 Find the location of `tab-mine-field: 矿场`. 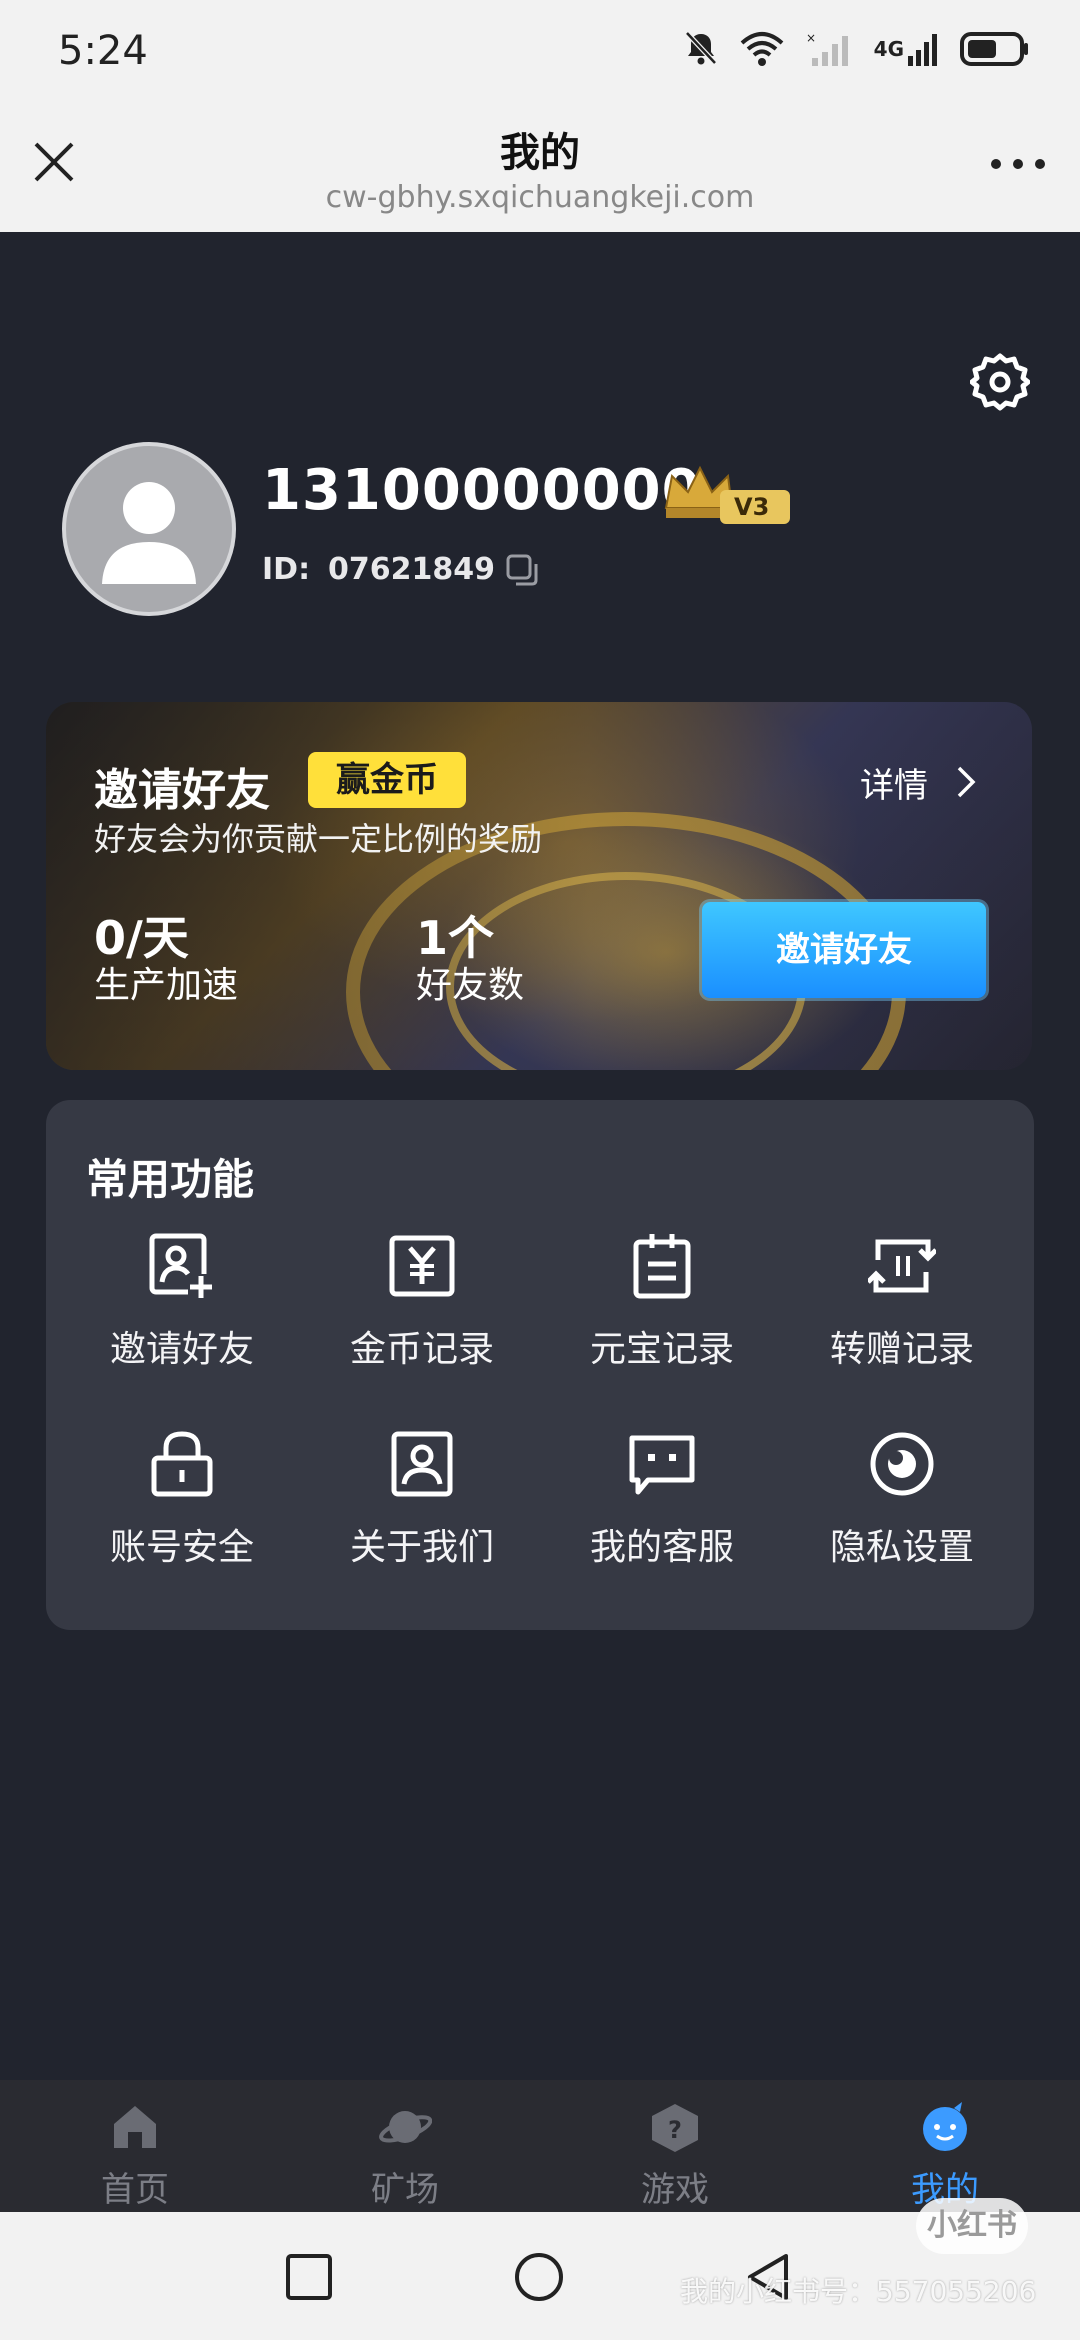

tab-mine-field: 矿场 is located at coordinates (405, 2146).